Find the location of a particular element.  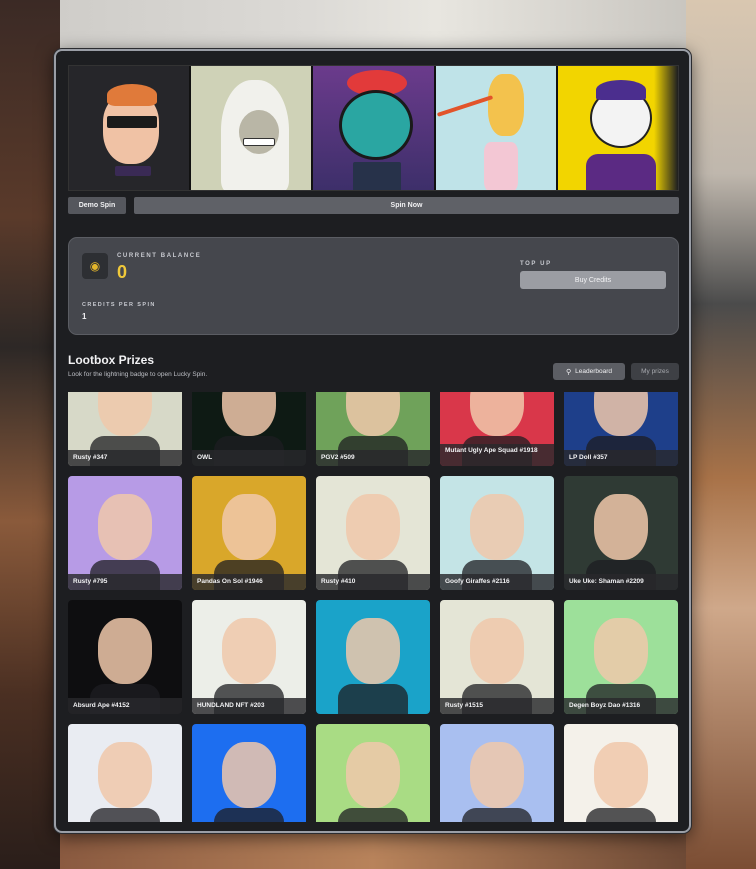

prize-card: Rusty #1515 is located at coordinates (497, 657).